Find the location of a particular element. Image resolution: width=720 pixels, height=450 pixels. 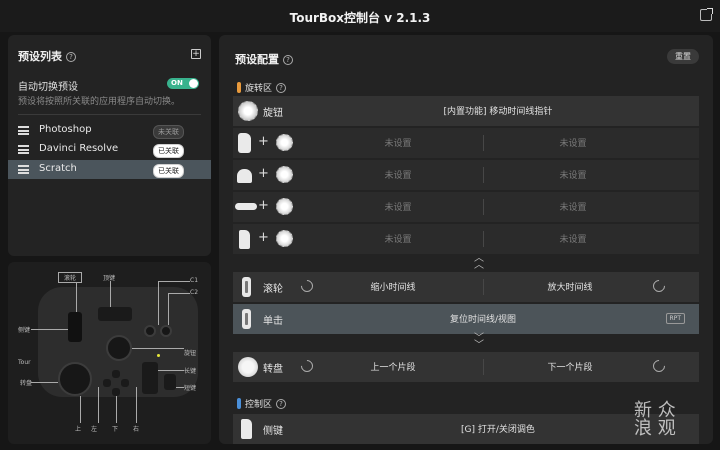

title-bar: TourBox控制台 v 2.1.3 is located at coordinates (360, 16).